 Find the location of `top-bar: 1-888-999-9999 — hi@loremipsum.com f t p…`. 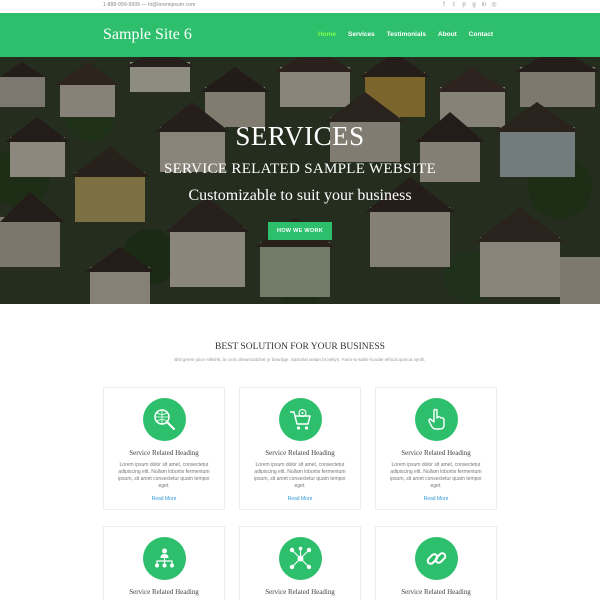

top-bar: 1-888-999-9999 — hi@loremipsum.com f t p… is located at coordinates (300, 6).